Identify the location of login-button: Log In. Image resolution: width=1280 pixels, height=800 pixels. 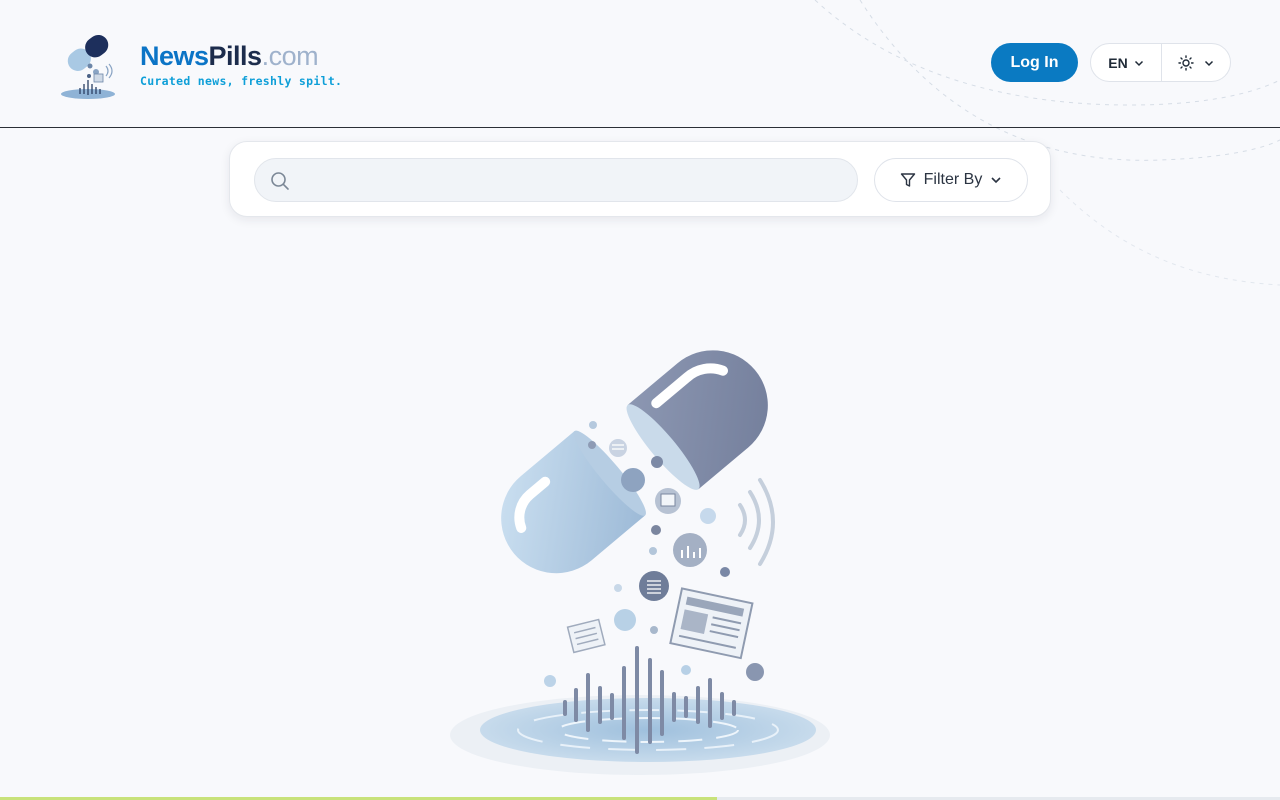
(1034, 62).